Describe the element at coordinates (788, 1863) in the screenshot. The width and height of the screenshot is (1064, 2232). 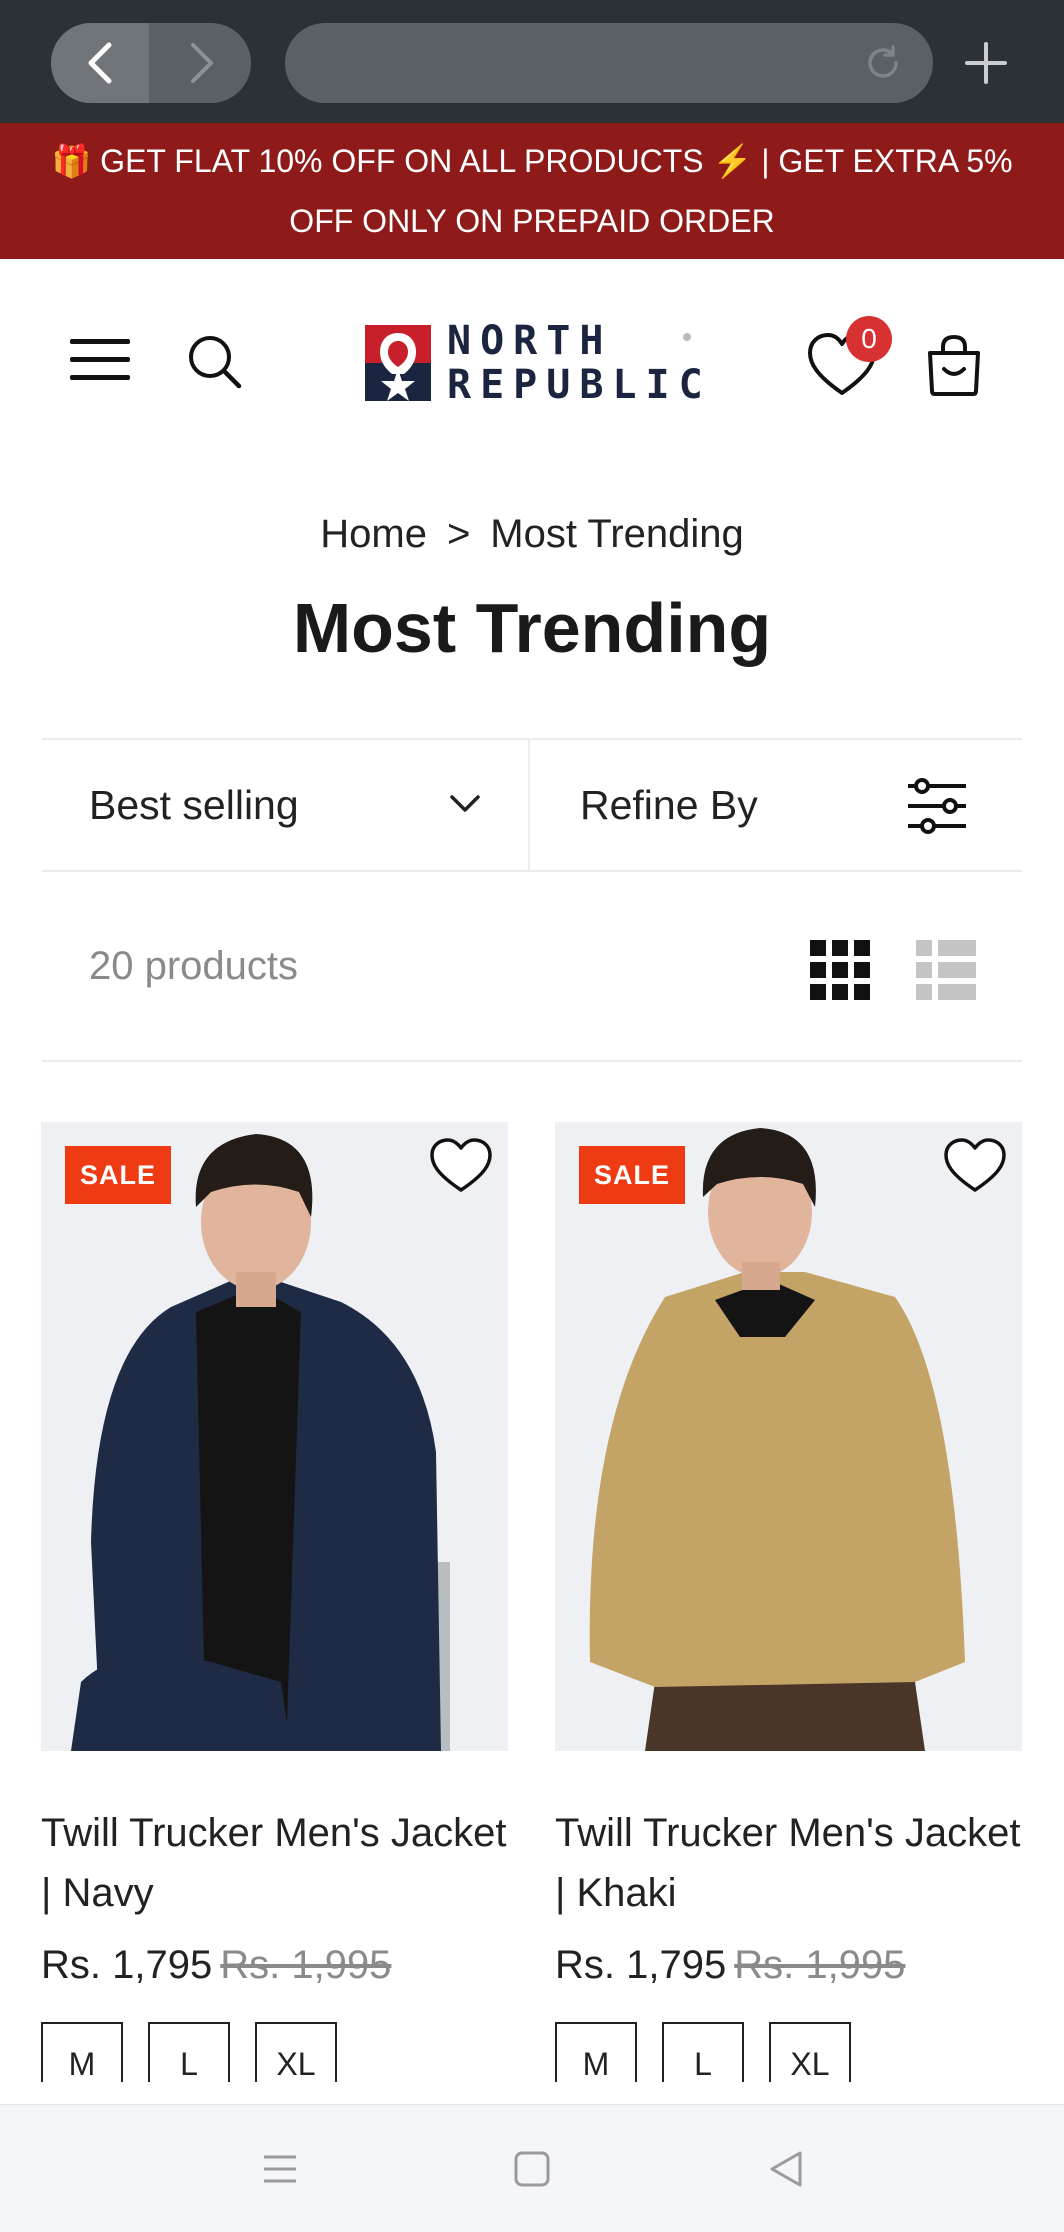
I see `product-title: Twill Trucker Men's Jacket | Khaki` at that location.